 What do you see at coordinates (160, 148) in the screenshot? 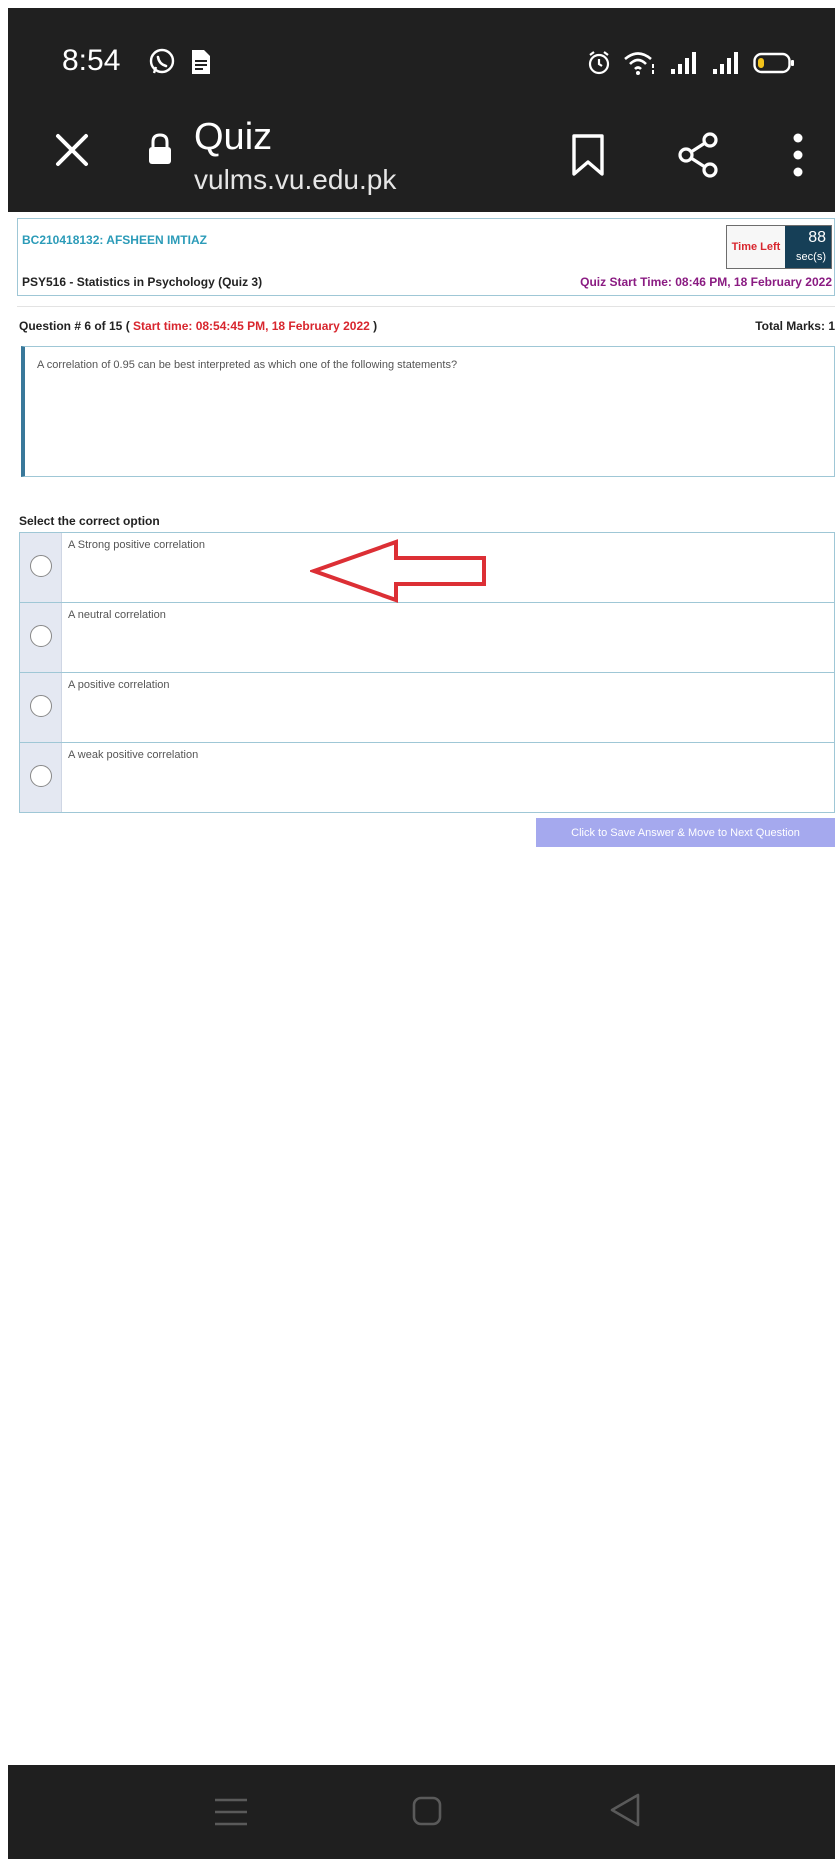
I see `lock-icon` at bounding box center [160, 148].